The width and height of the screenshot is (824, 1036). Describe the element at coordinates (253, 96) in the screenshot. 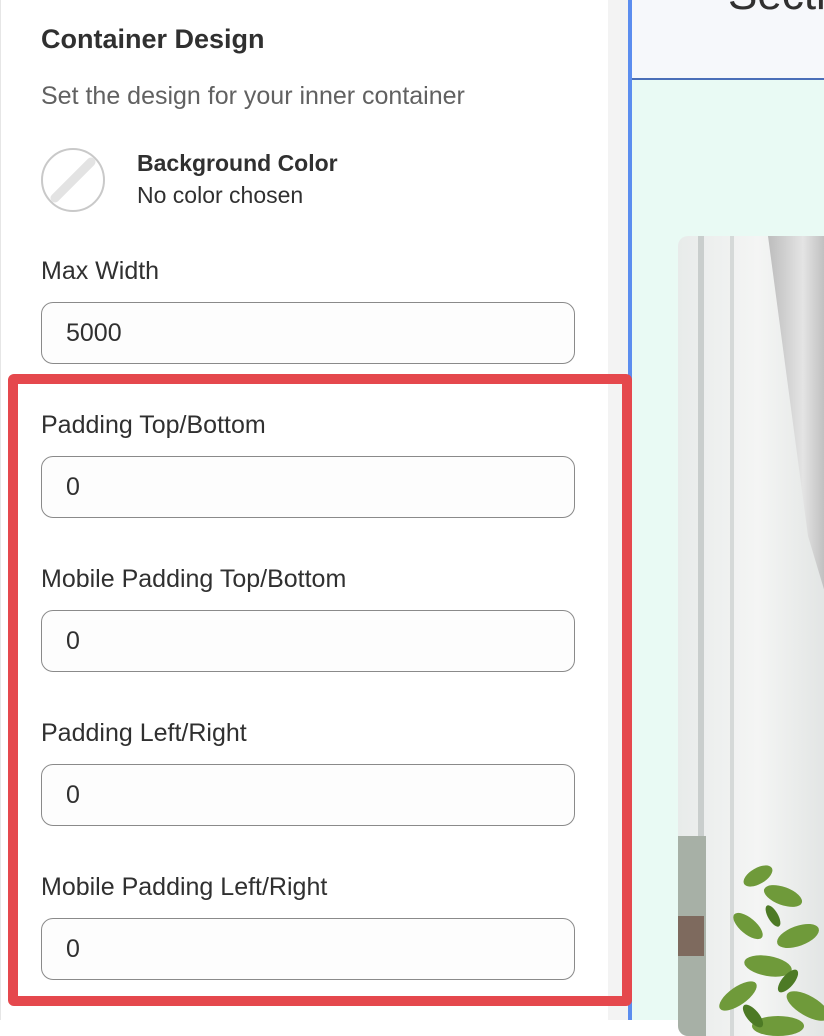

I see `container-design-subtitle: Set the design for your inner container` at that location.